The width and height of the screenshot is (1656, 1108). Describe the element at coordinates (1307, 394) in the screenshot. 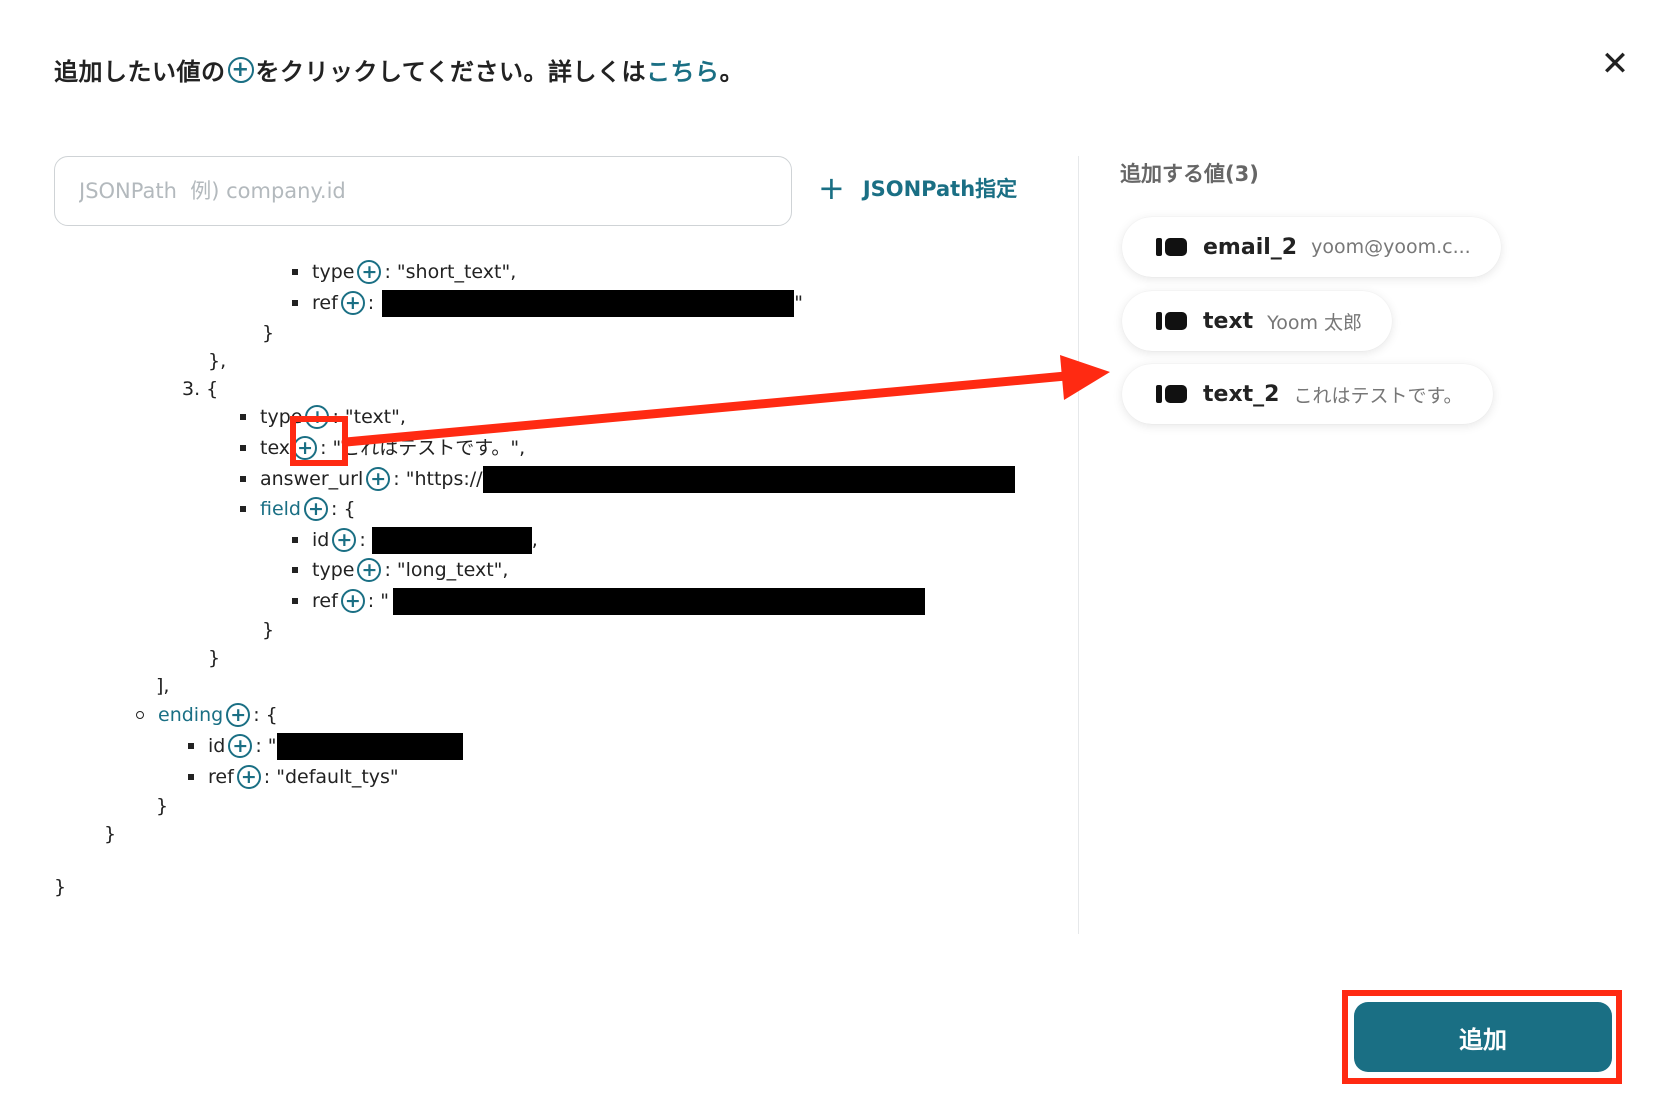

I see `selected-value-chip: text_2 これはテストです。` at that location.